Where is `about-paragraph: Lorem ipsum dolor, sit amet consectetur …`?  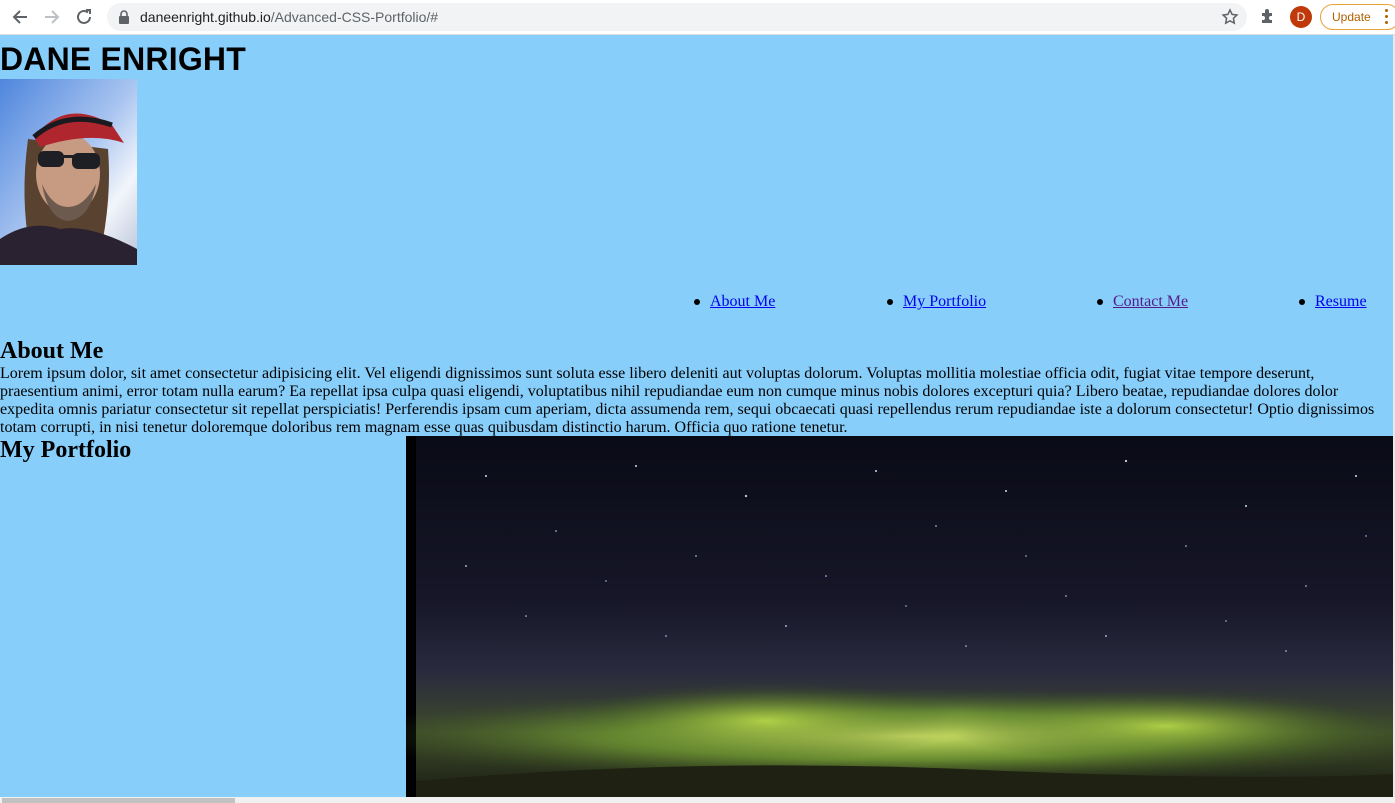
about-paragraph: Lorem ipsum dolor, sit amet consectetur … is located at coordinates (687, 400).